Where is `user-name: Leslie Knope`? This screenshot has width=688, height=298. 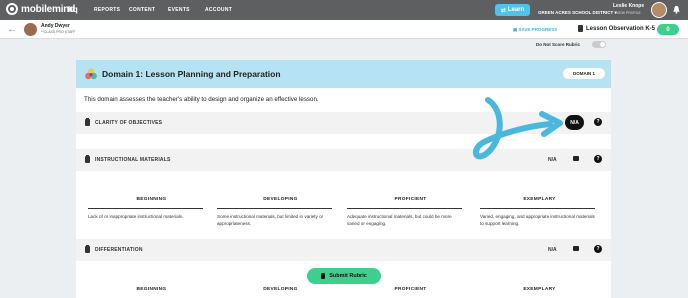 user-name: Leslie Knope is located at coordinates (629, 6).